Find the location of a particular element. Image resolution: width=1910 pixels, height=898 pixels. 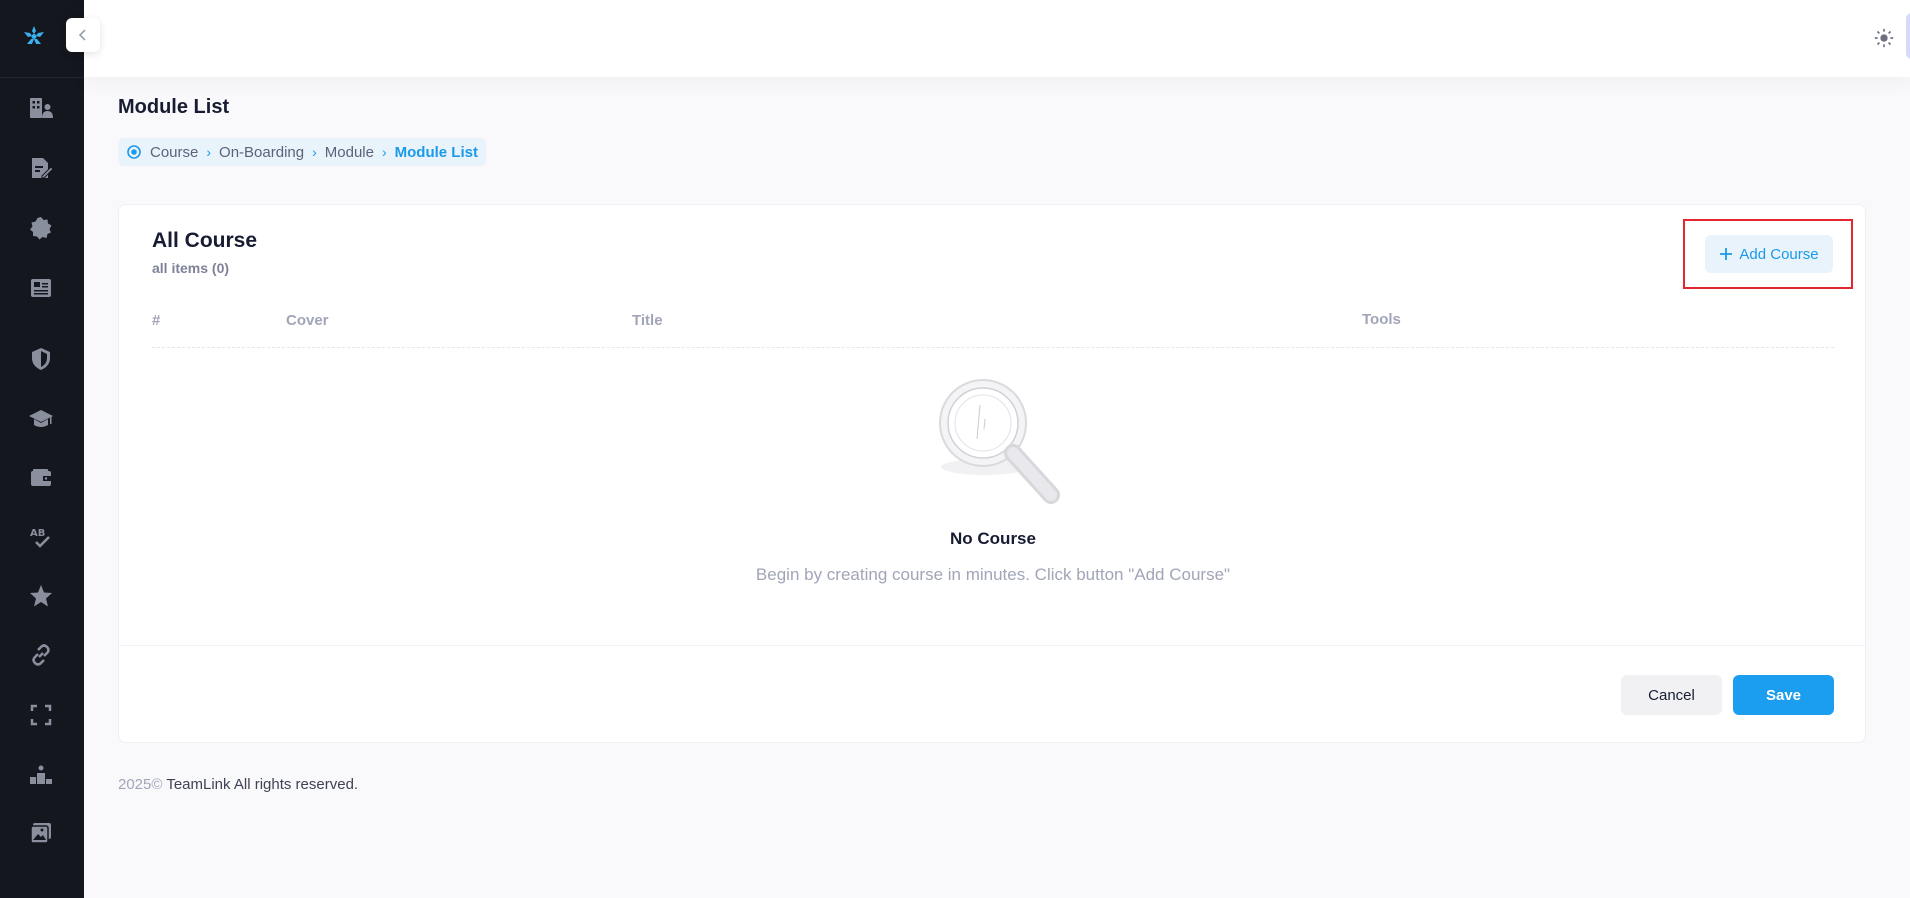

wallet-icon is located at coordinates (41, 477).